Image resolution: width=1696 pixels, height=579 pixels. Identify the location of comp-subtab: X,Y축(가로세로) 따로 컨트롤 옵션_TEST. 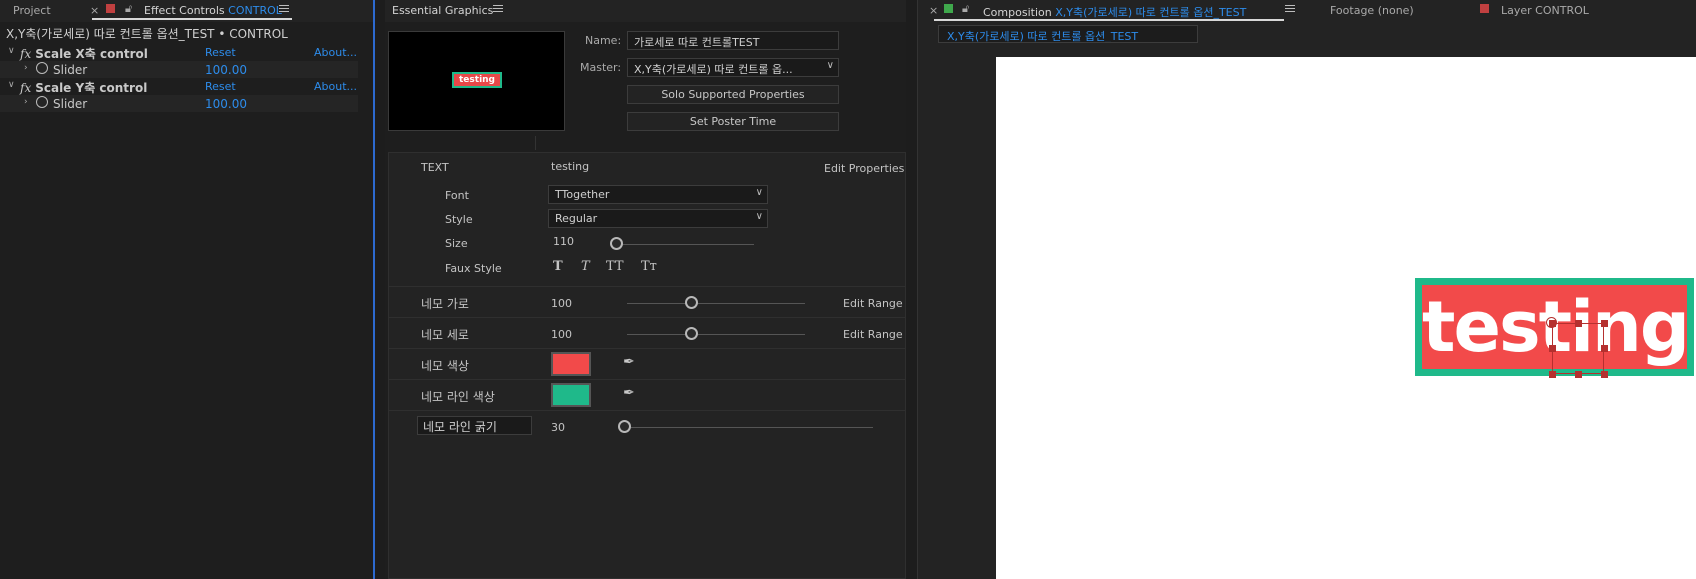
(1068, 34).